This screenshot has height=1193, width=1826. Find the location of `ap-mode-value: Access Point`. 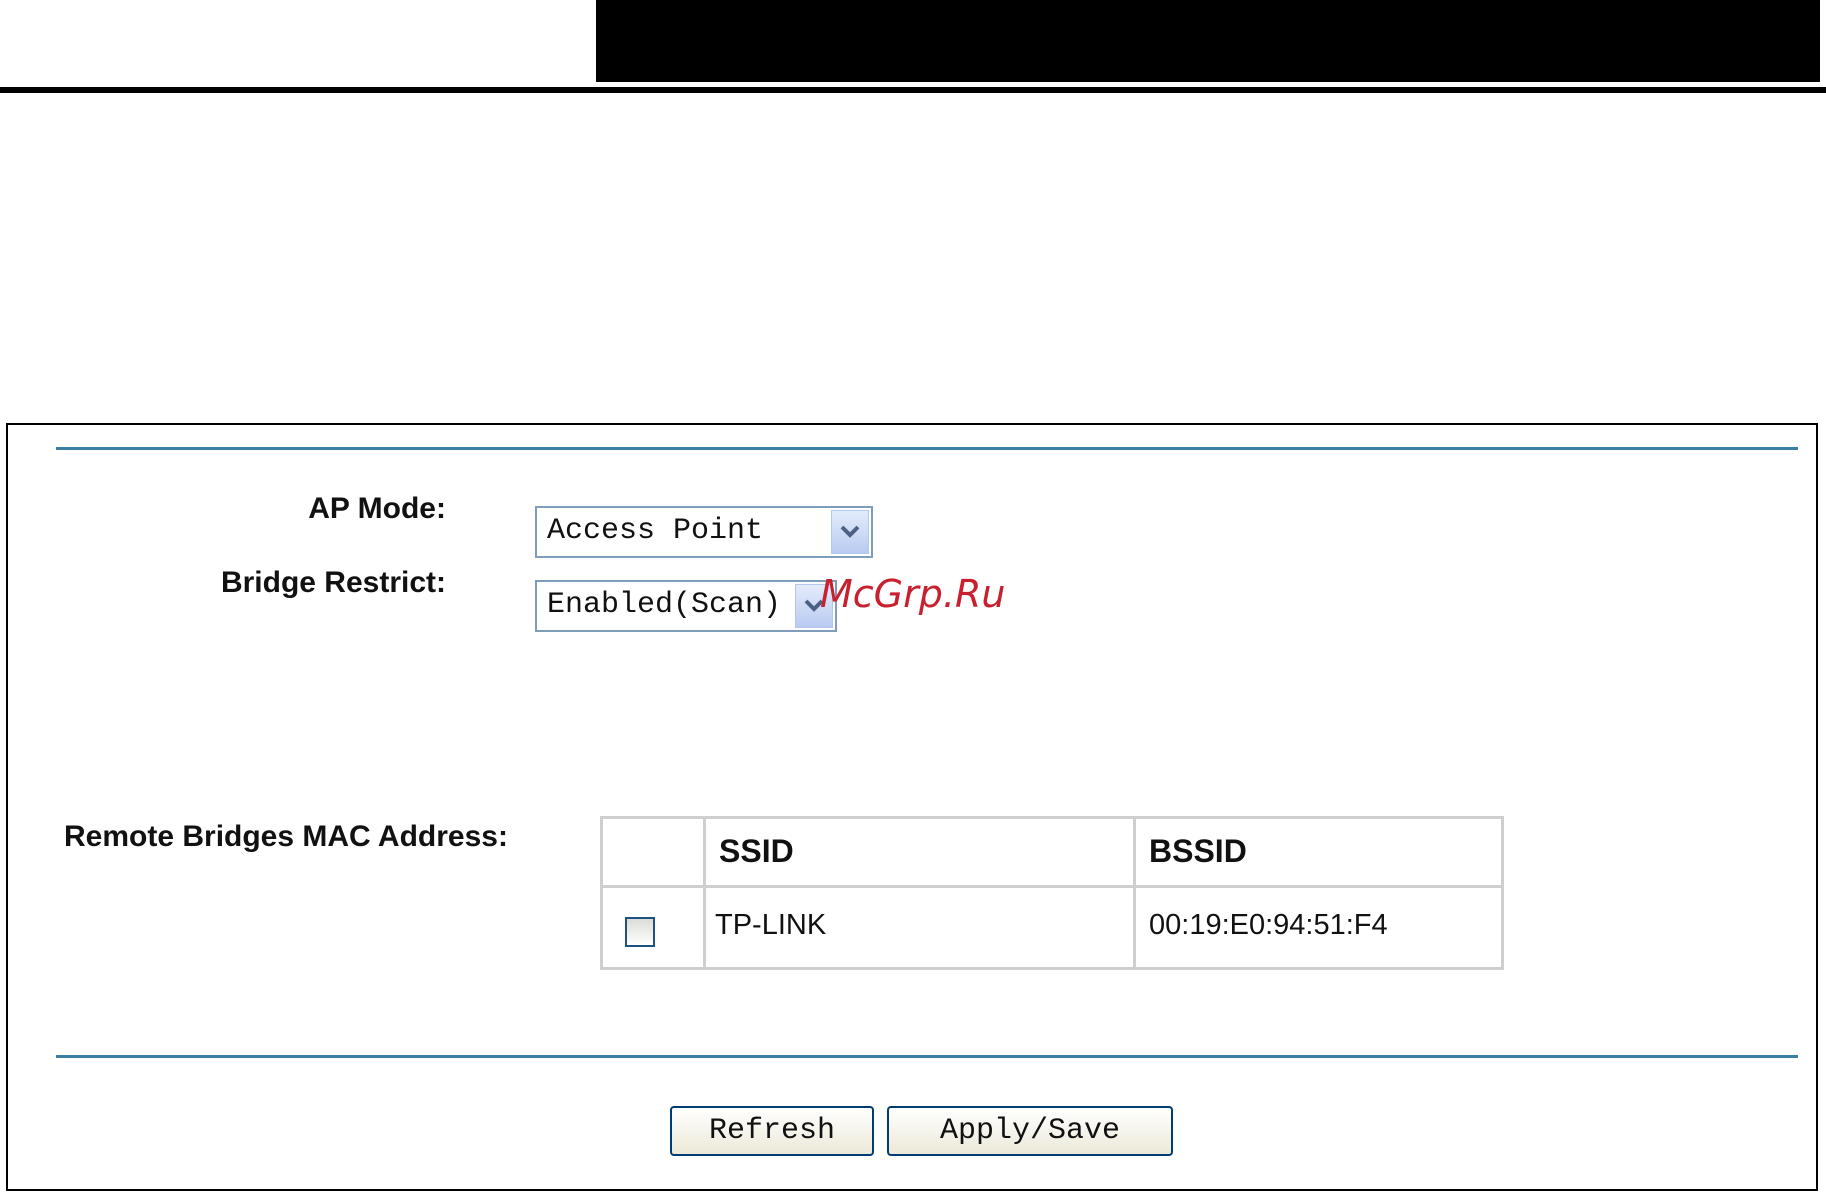

ap-mode-value: Access Point is located at coordinates (655, 531).